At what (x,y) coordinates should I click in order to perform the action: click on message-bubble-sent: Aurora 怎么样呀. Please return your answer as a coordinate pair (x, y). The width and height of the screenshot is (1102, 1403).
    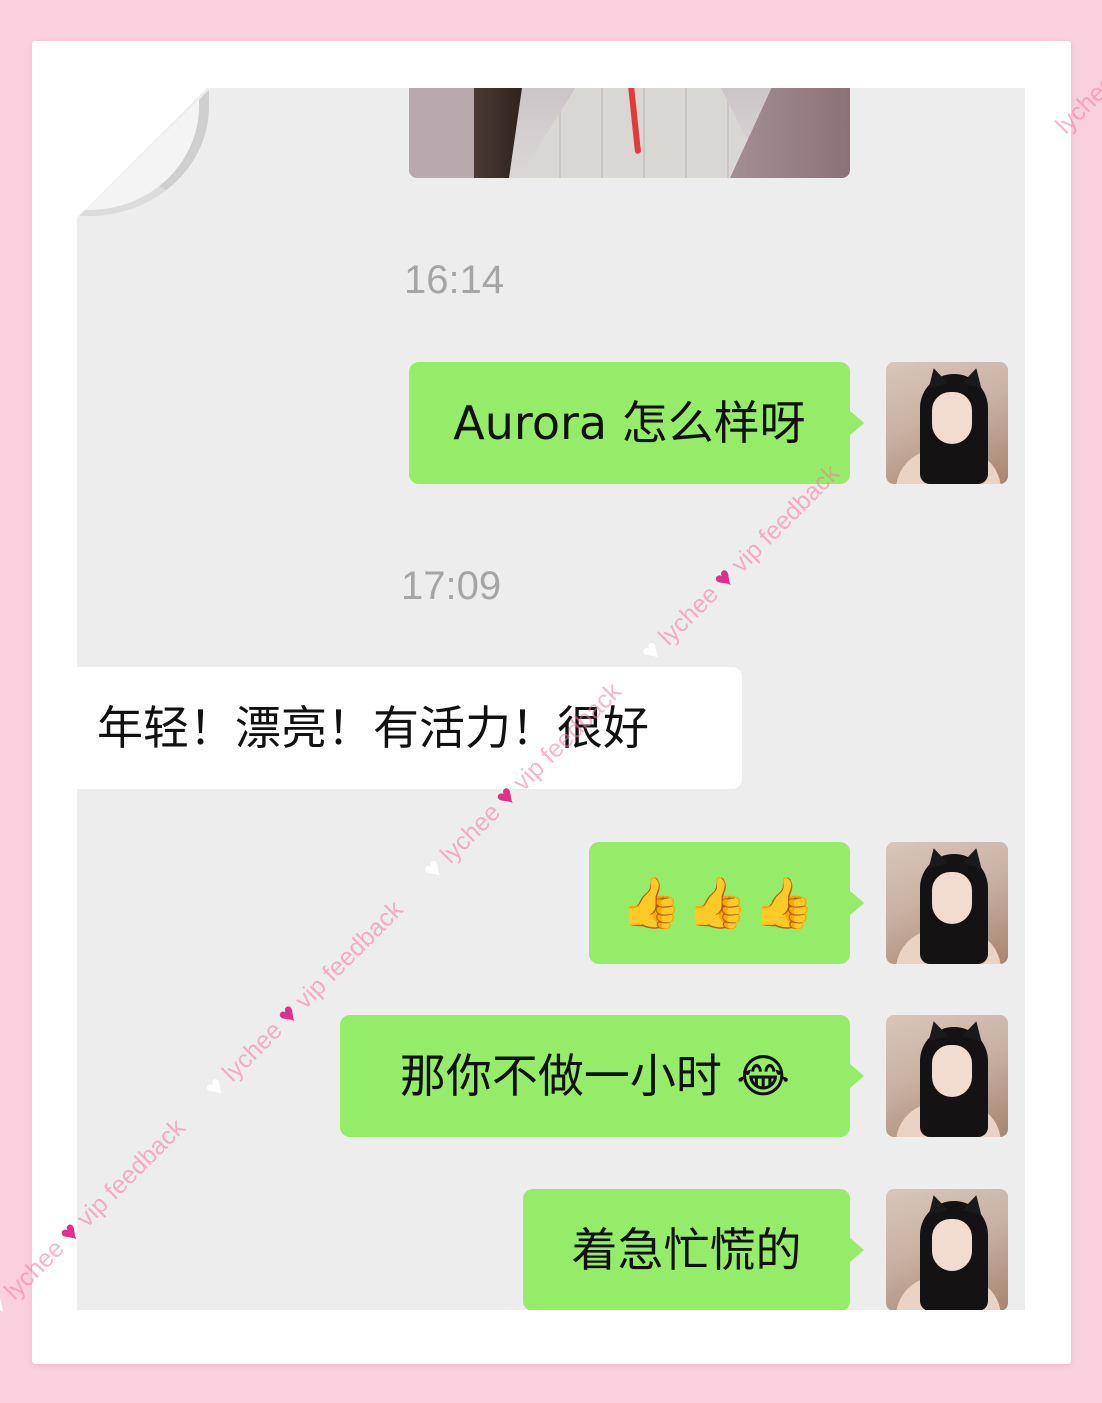
    Looking at the image, I should click on (636, 423).